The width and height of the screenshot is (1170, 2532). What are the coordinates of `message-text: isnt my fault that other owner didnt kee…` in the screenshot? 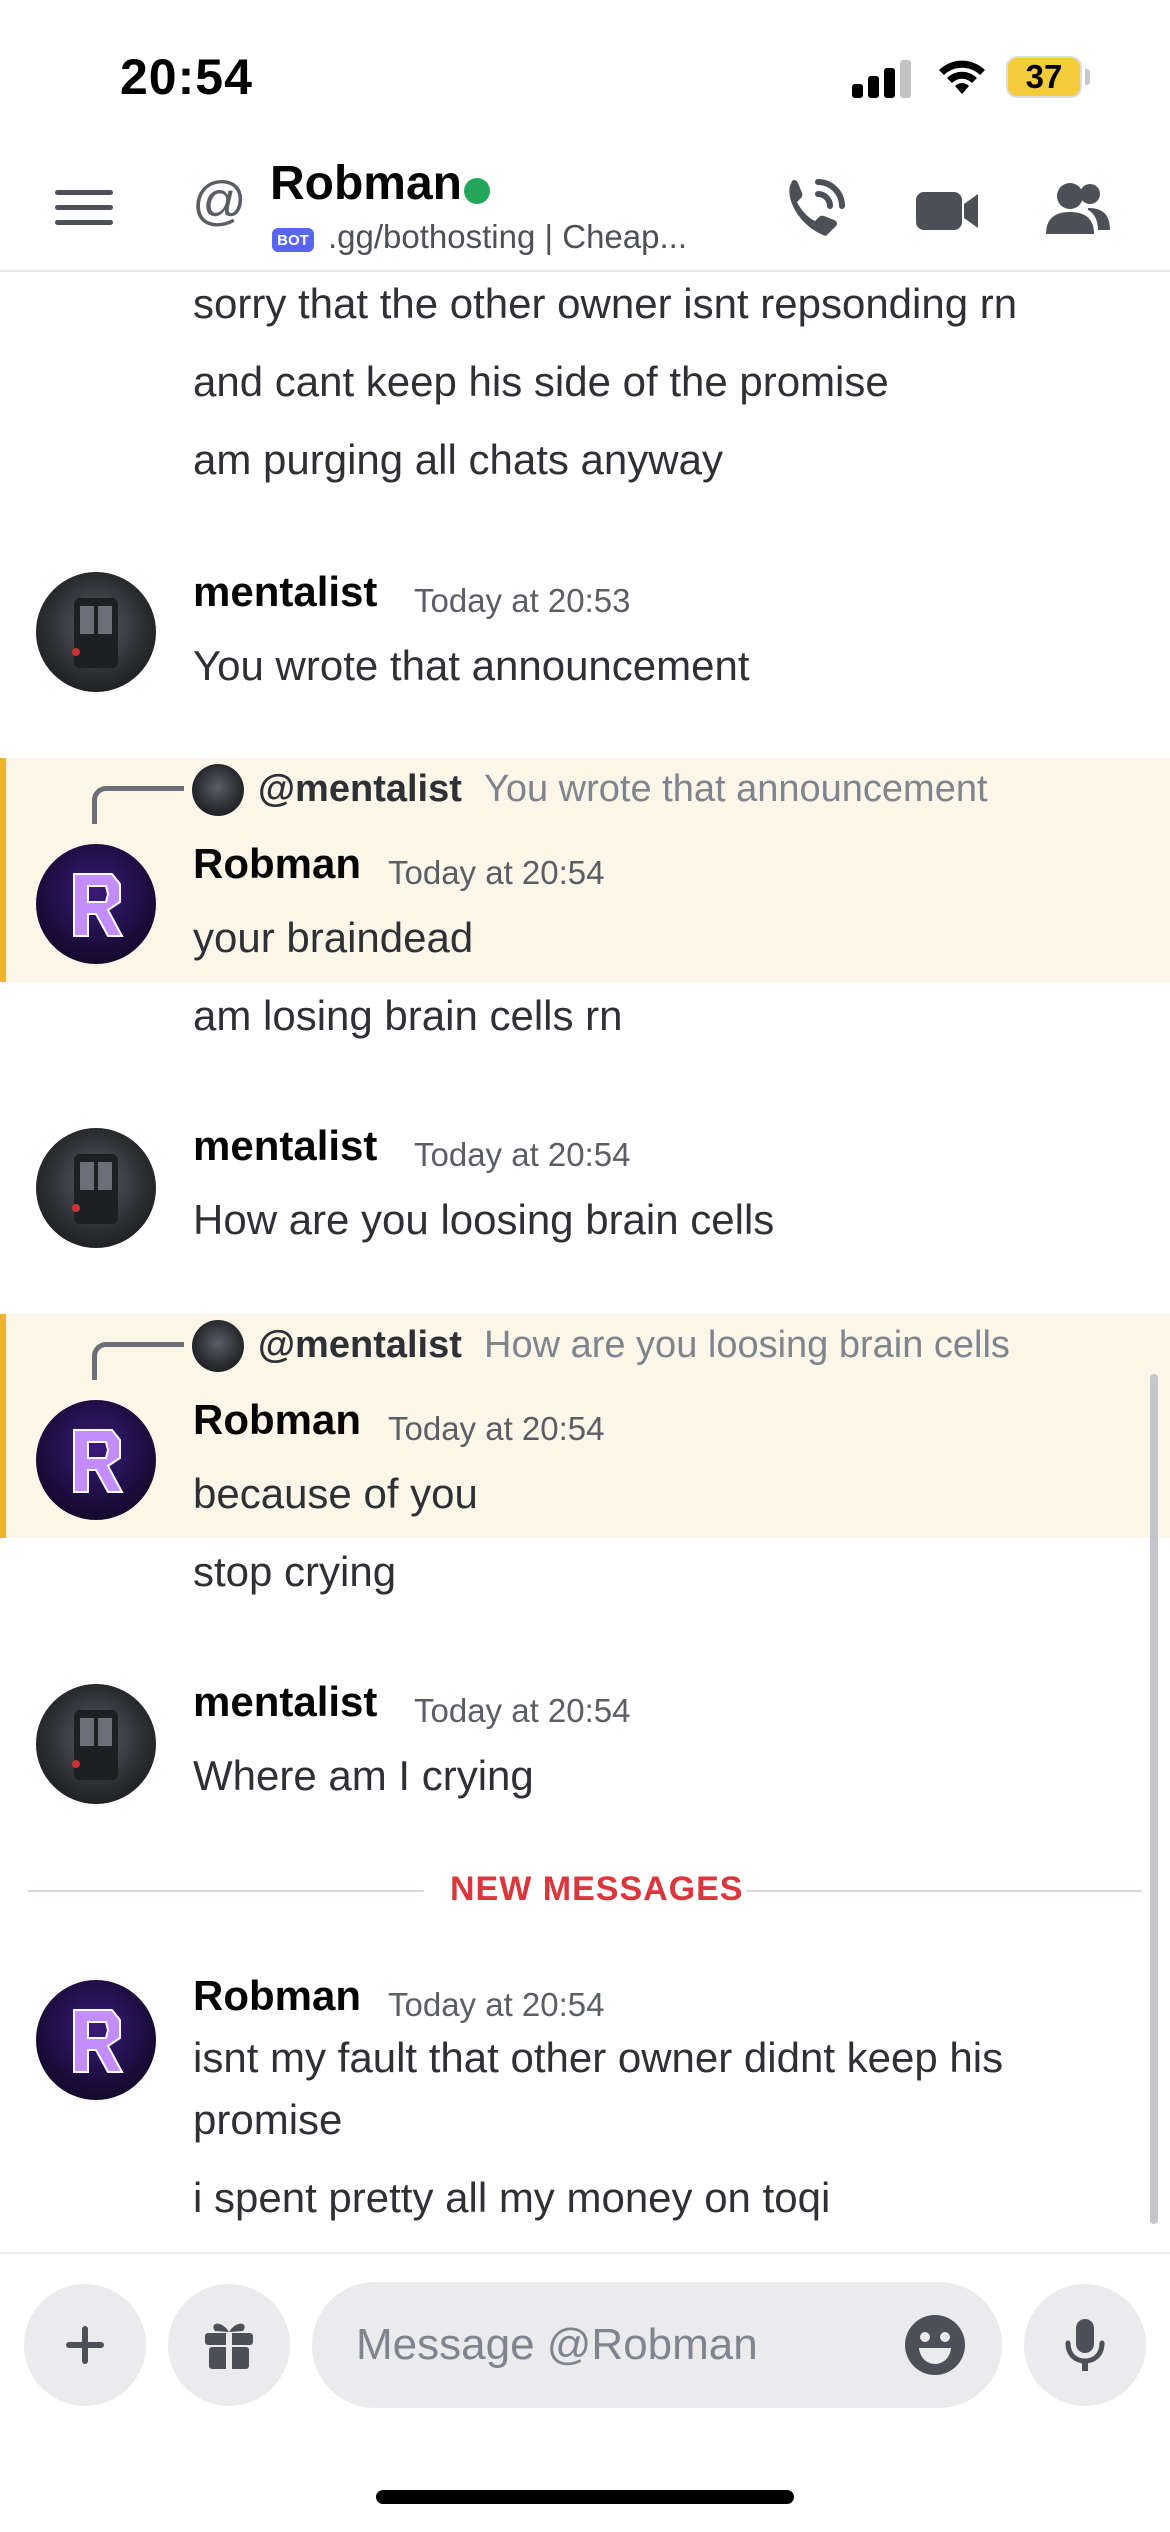 It's located at (598, 2057).